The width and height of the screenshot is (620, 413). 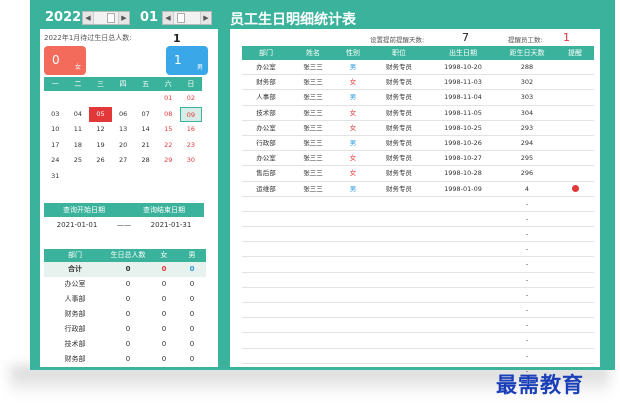 What do you see at coordinates (78, 146) in the screenshot?
I see `calendar-day: 18` at bounding box center [78, 146].